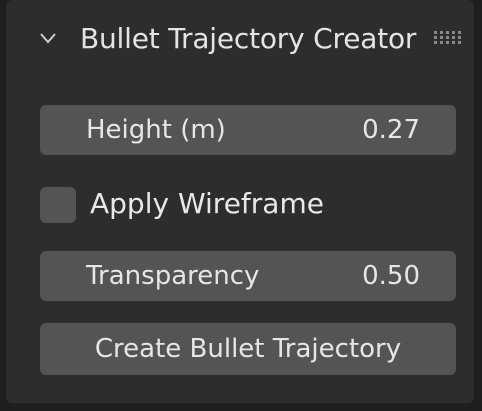  Describe the element at coordinates (58, 205) in the screenshot. I see `apply-wireframe-checkbox` at that location.